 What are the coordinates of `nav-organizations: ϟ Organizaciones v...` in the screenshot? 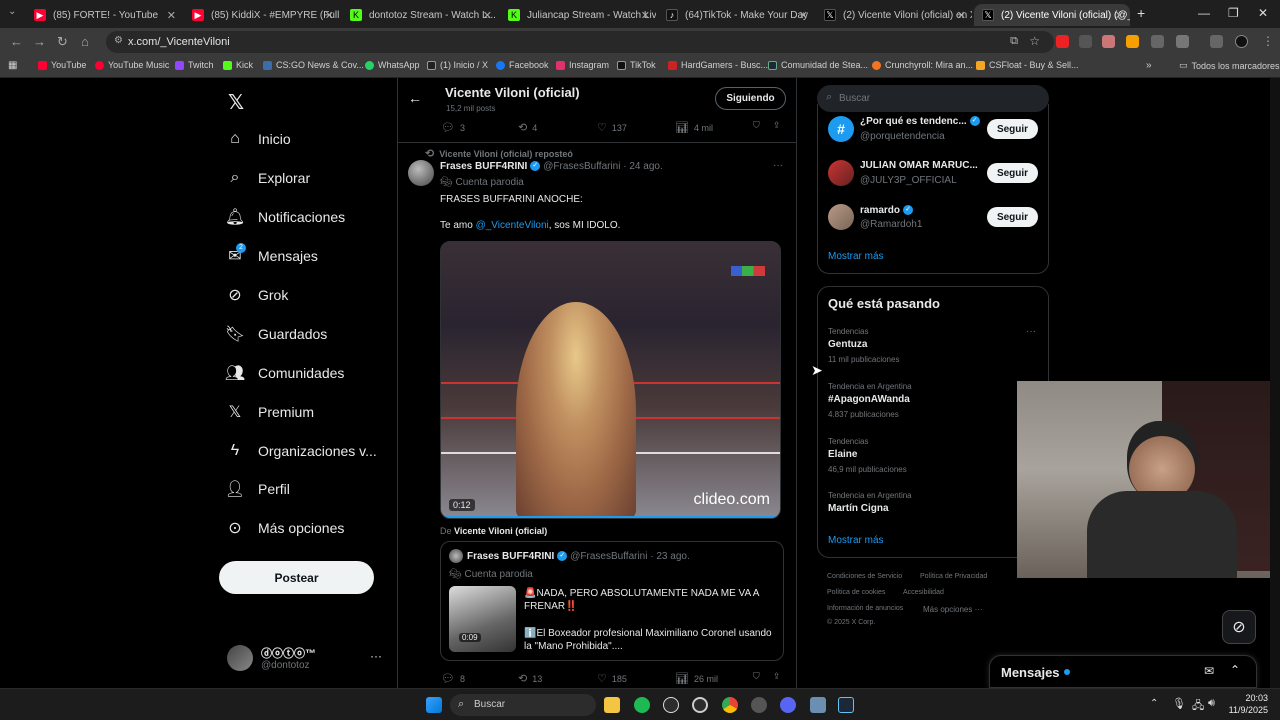 It's located at (301, 451).